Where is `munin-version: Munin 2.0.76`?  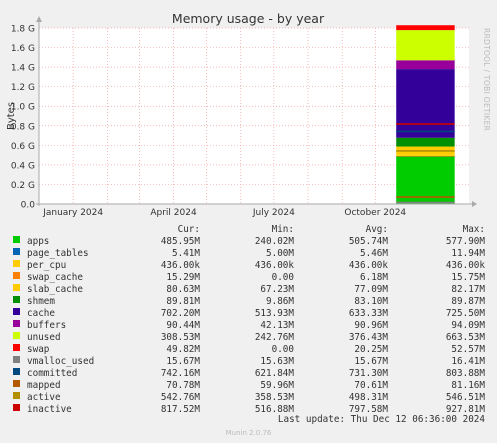
munin-version: Munin 2.0.76 is located at coordinates (248, 433).